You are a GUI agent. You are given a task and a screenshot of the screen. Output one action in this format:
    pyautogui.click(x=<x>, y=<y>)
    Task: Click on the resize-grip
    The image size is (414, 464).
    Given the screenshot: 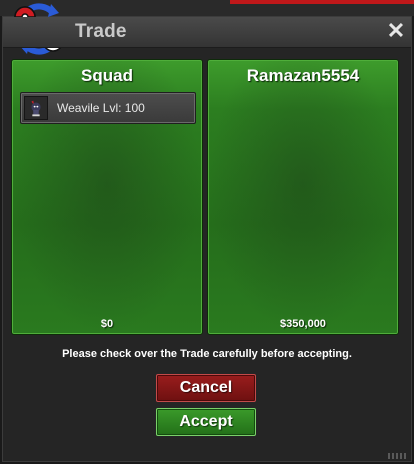 What is the action you would take?
    pyautogui.click(x=398, y=456)
    